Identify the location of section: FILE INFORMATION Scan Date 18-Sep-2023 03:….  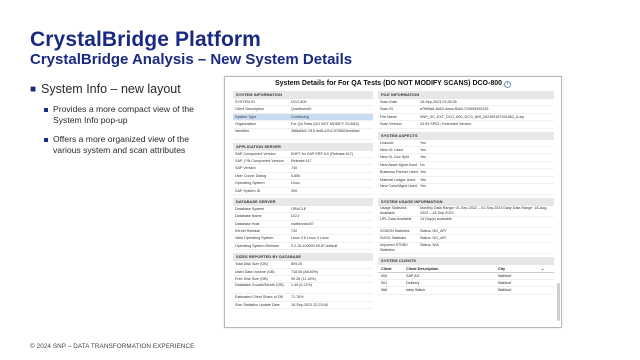
(466, 110).